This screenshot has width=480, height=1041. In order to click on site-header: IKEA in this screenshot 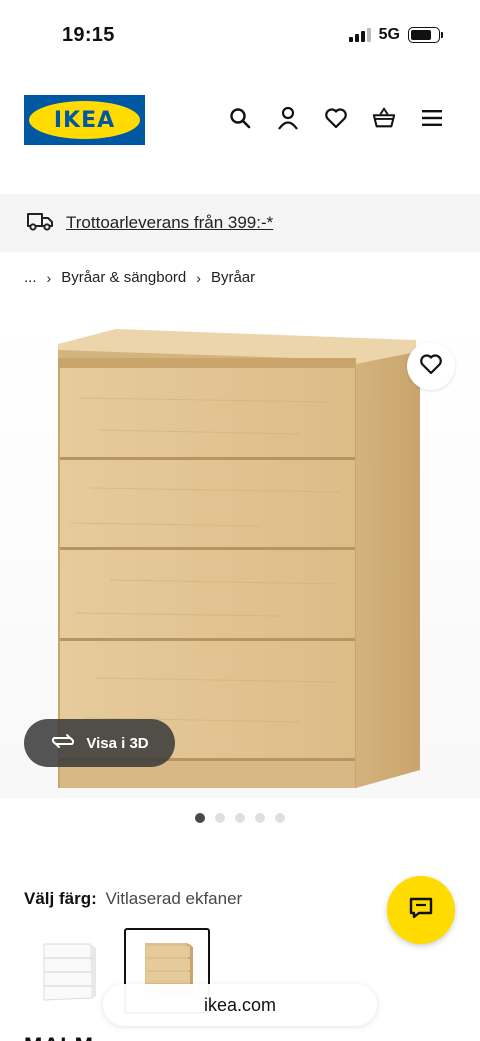, I will do `click(240, 120)`.